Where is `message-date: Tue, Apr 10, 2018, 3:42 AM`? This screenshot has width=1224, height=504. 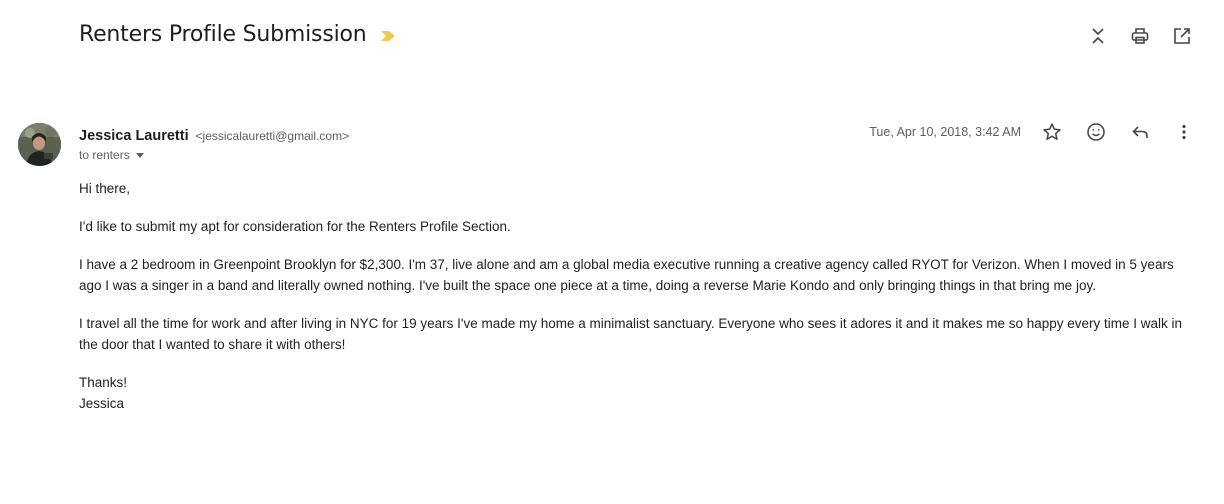 message-date: Tue, Apr 10, 2018, 3:42 AM is located at coordinates (945, 132).